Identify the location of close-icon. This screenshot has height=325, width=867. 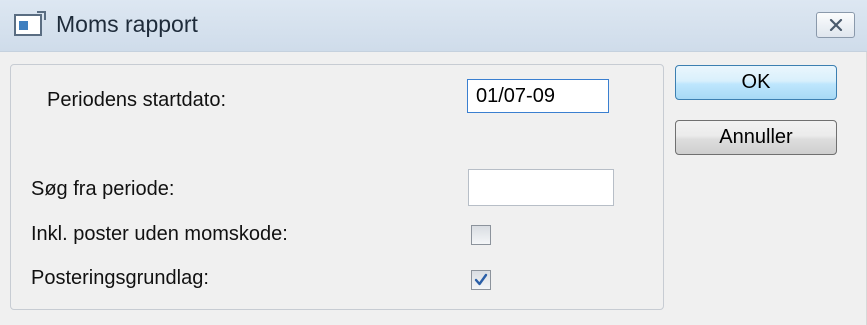
(835, 25).